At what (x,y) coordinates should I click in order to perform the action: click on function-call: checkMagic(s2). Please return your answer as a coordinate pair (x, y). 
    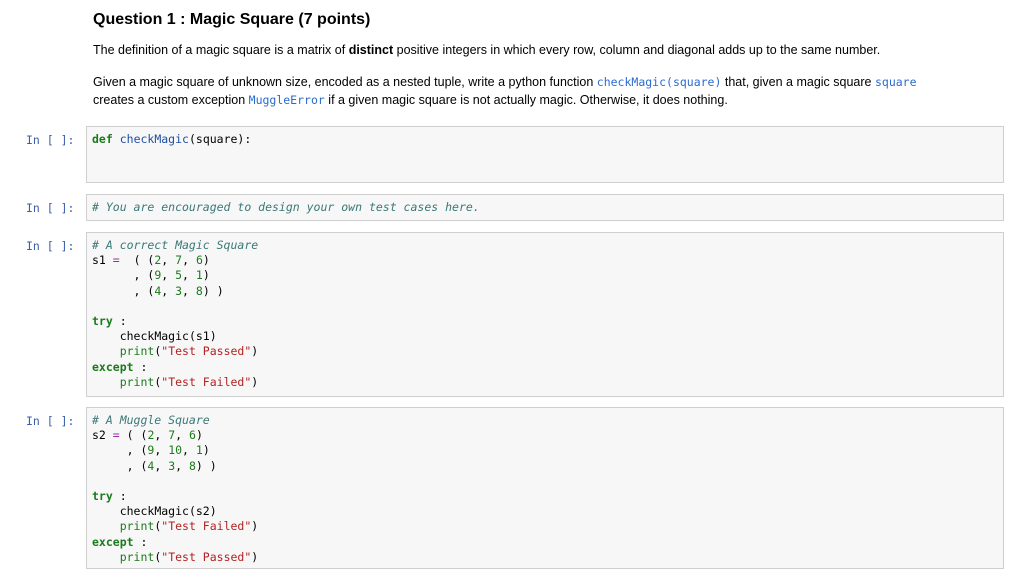
    Looking at the image, I should click on (168, 511).